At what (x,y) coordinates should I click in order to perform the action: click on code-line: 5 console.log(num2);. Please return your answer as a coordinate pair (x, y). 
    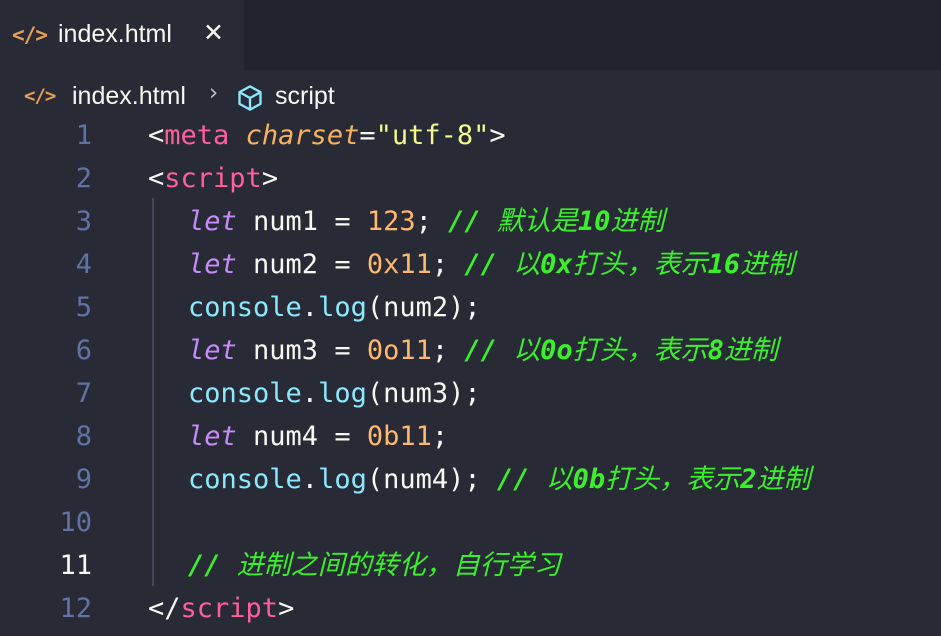
    Looking at the image, I should click on (470, 308).